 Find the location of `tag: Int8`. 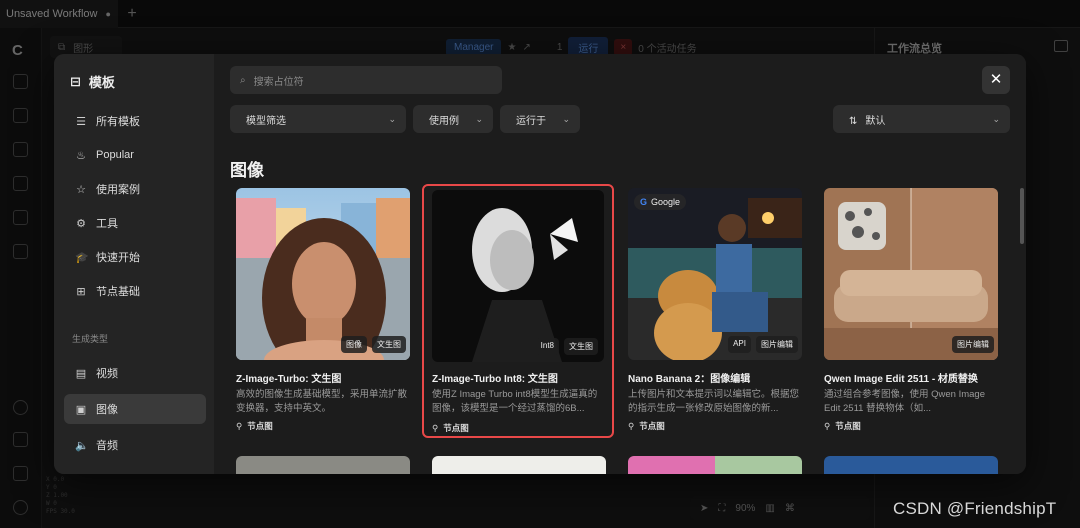

tag: Int8 is located at coordinates (547, 346).